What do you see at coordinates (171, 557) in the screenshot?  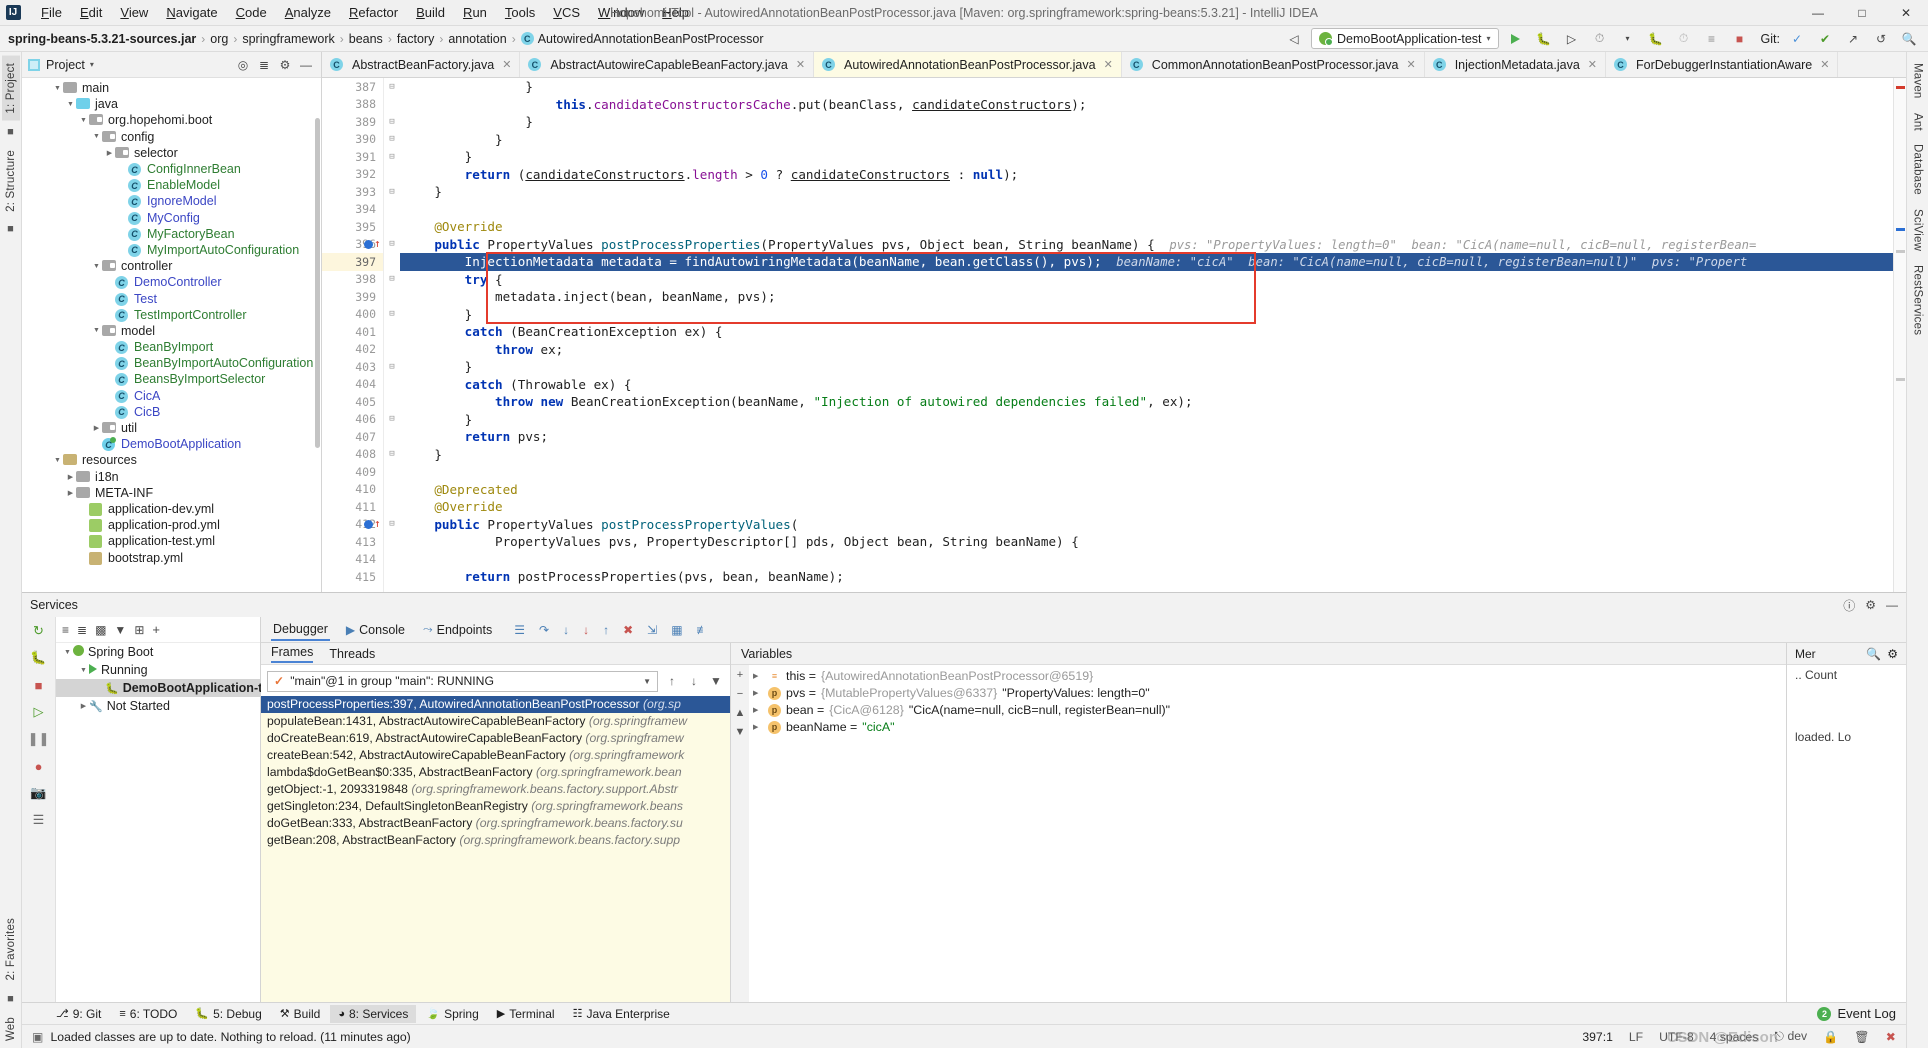 I see `tree-item-bootstrap-yml: ▶ bootstrap.yml` at bounding box center [171, 557].